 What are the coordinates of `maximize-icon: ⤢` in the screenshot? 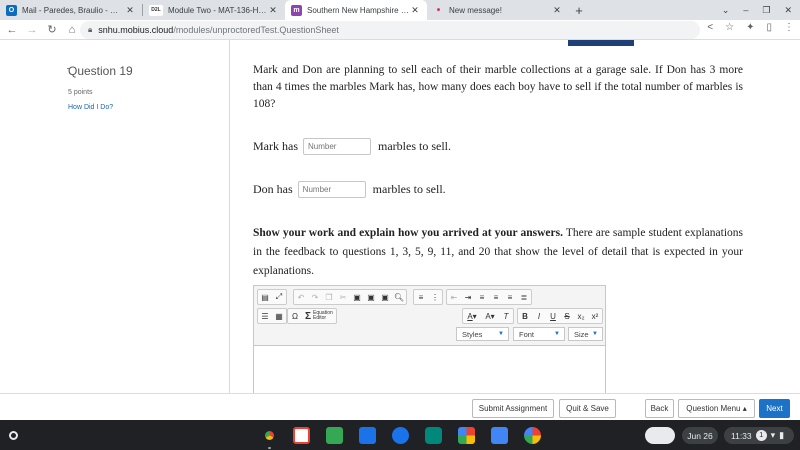 It's located at (279, 297).